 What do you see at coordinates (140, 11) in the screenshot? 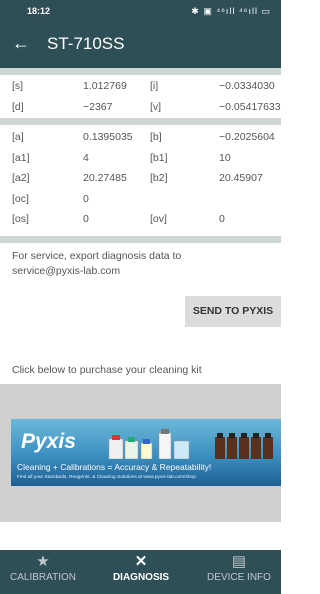
I see `status-bar: 18:12 ✱ ▣ ⁴⁶ıll ⁴⁶ıll ▭` at bounding box center [140, 11].